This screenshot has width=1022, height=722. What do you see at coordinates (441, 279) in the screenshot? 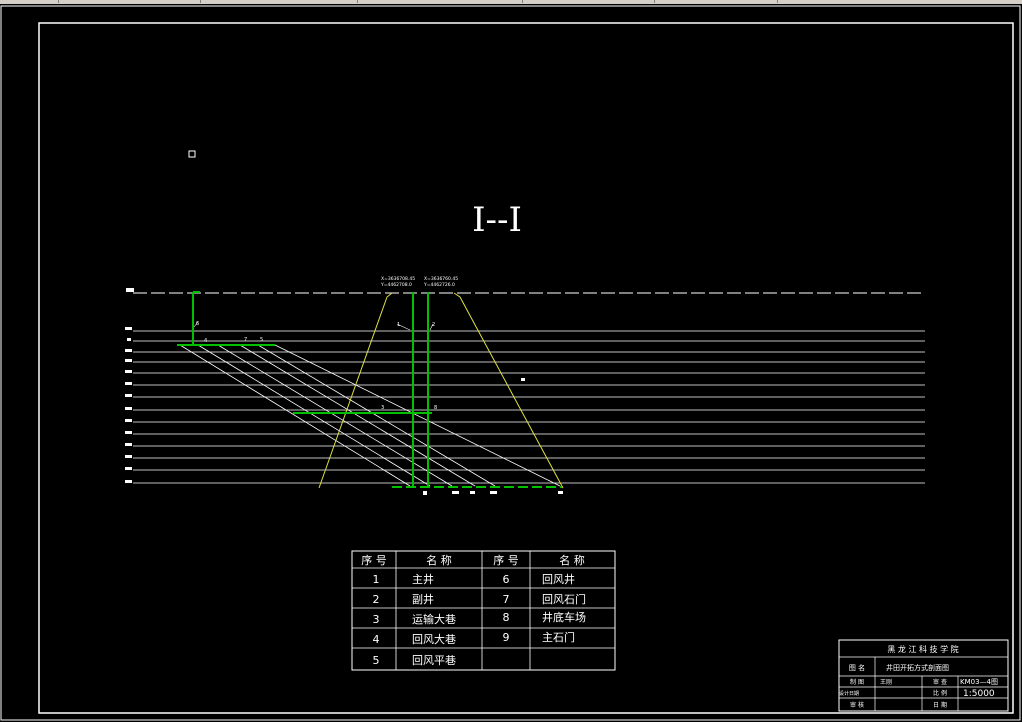
I see `right-shaft-x: X=3636760.45` at bounding box center [441, 279].